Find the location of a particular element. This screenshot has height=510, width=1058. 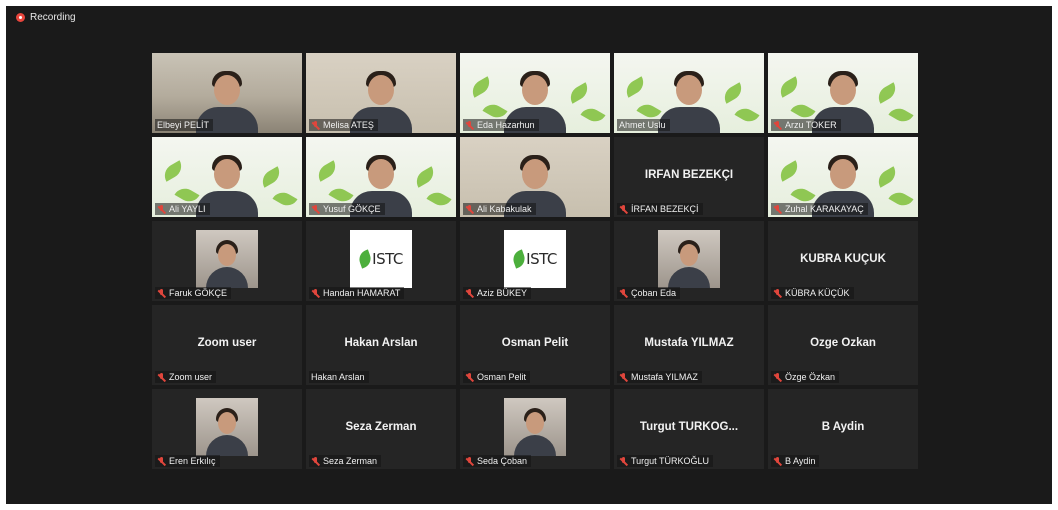

participant-name: Eda Hazarhun is located at coordinates (506, 125).